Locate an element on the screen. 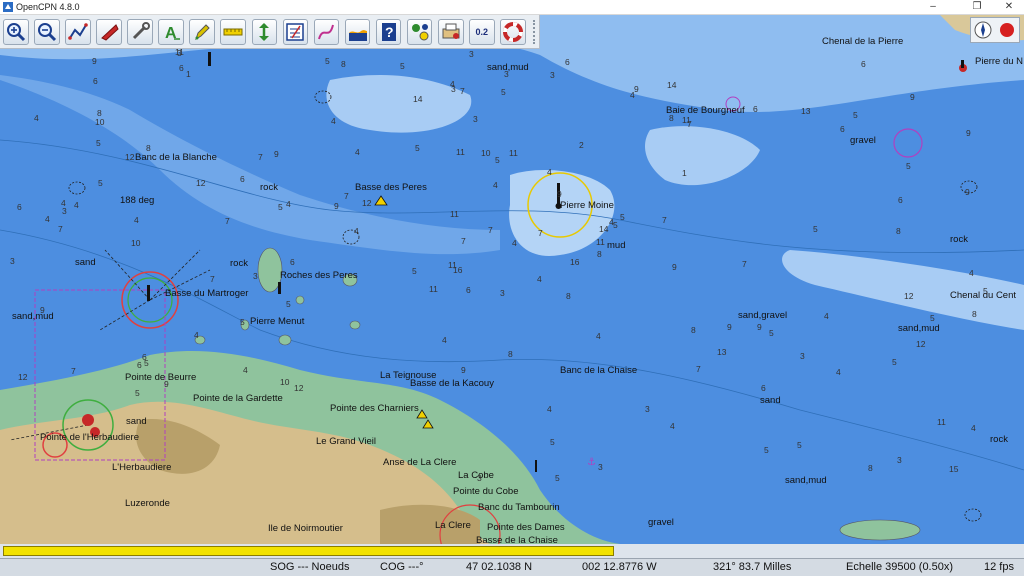 The image size is (1024, 576). chart-label: Banc du Tambourin is located at coordinates (519, 507).